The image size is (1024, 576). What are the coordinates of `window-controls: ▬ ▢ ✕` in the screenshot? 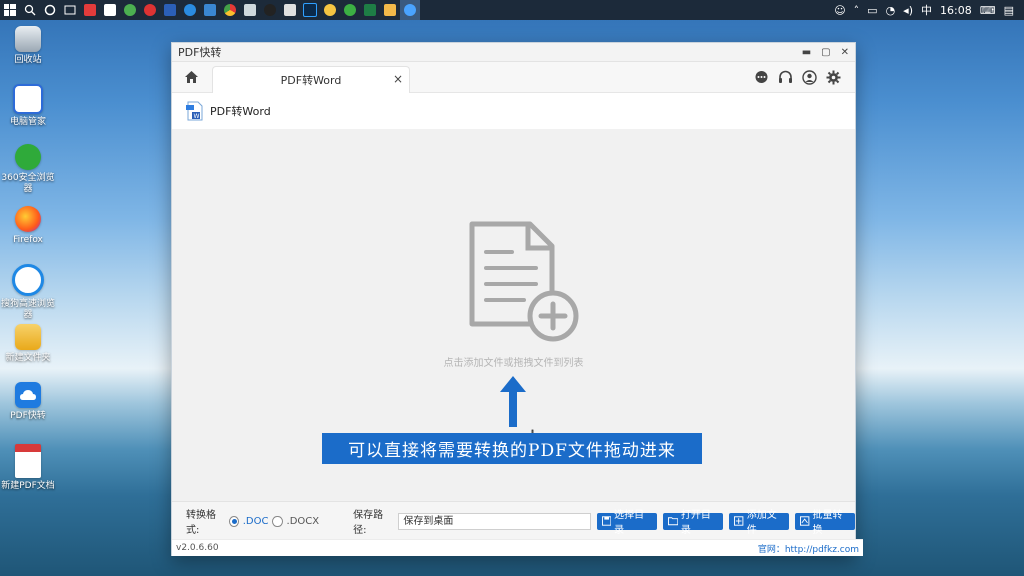 It's located at (825, 52).